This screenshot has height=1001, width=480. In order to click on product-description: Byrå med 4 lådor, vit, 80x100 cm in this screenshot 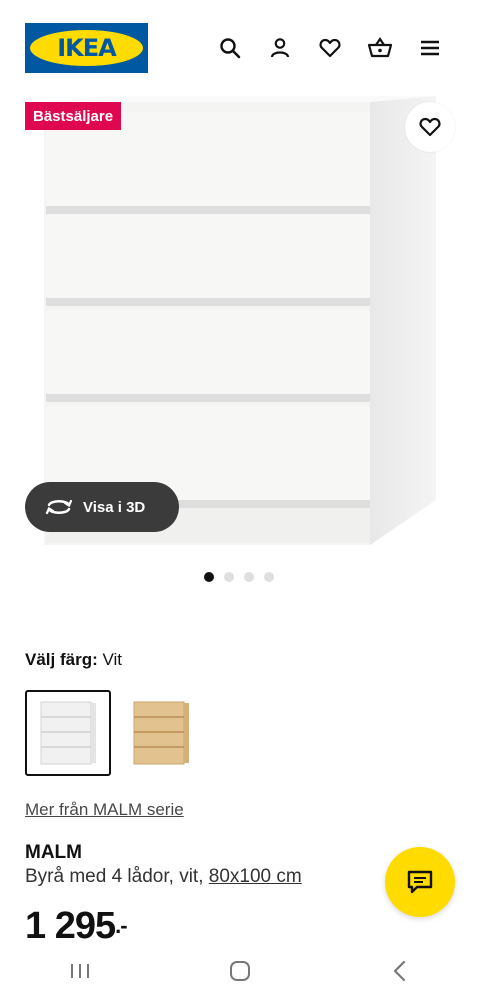, I will do `click(163, 877)`.